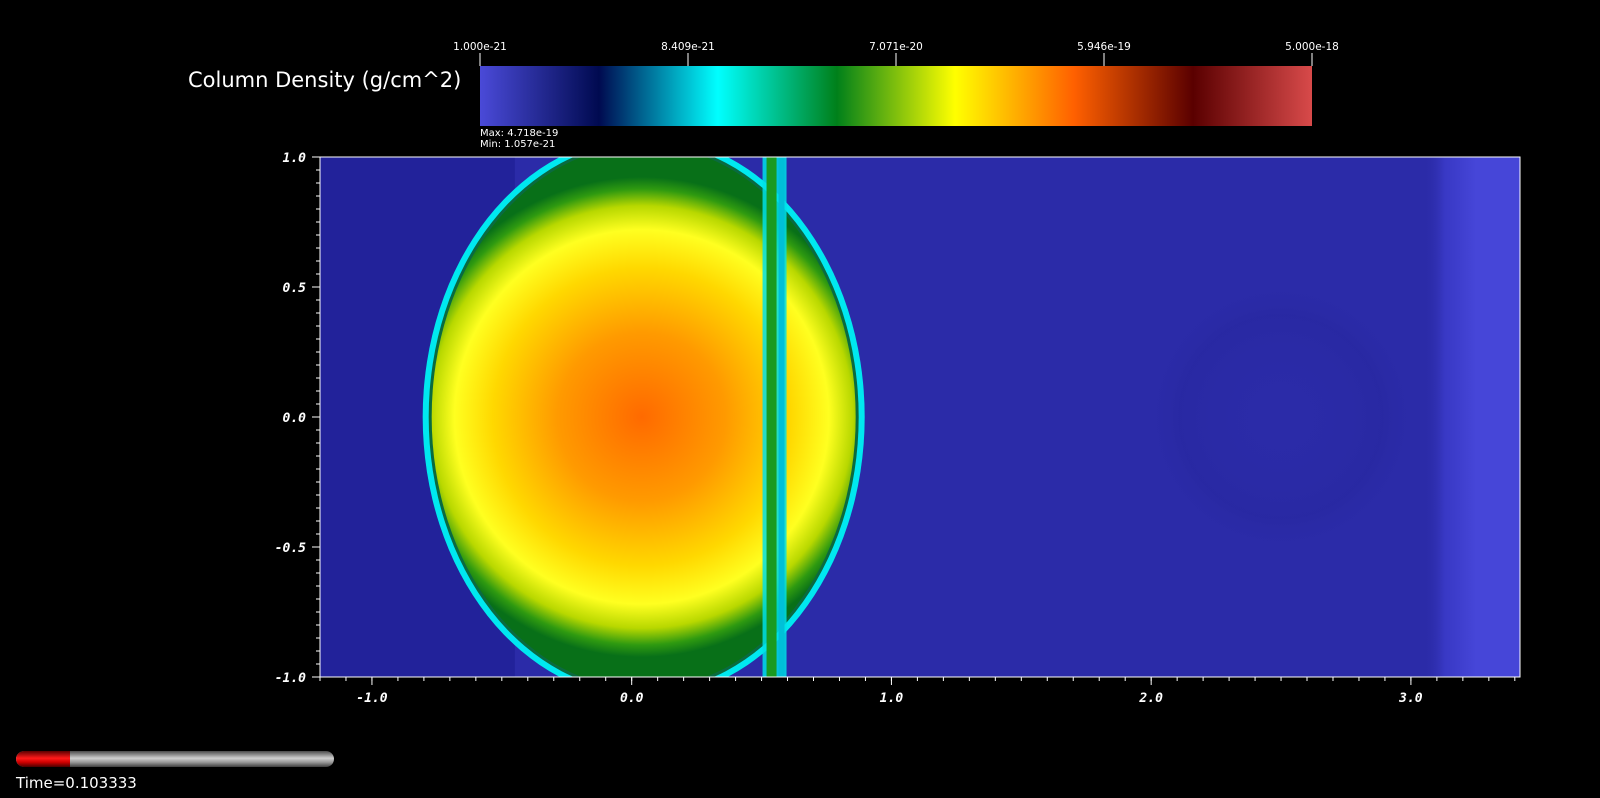  Describe the element at coordinates (43, 759) in the screenshot. I see `time-slider-fill` at that location.